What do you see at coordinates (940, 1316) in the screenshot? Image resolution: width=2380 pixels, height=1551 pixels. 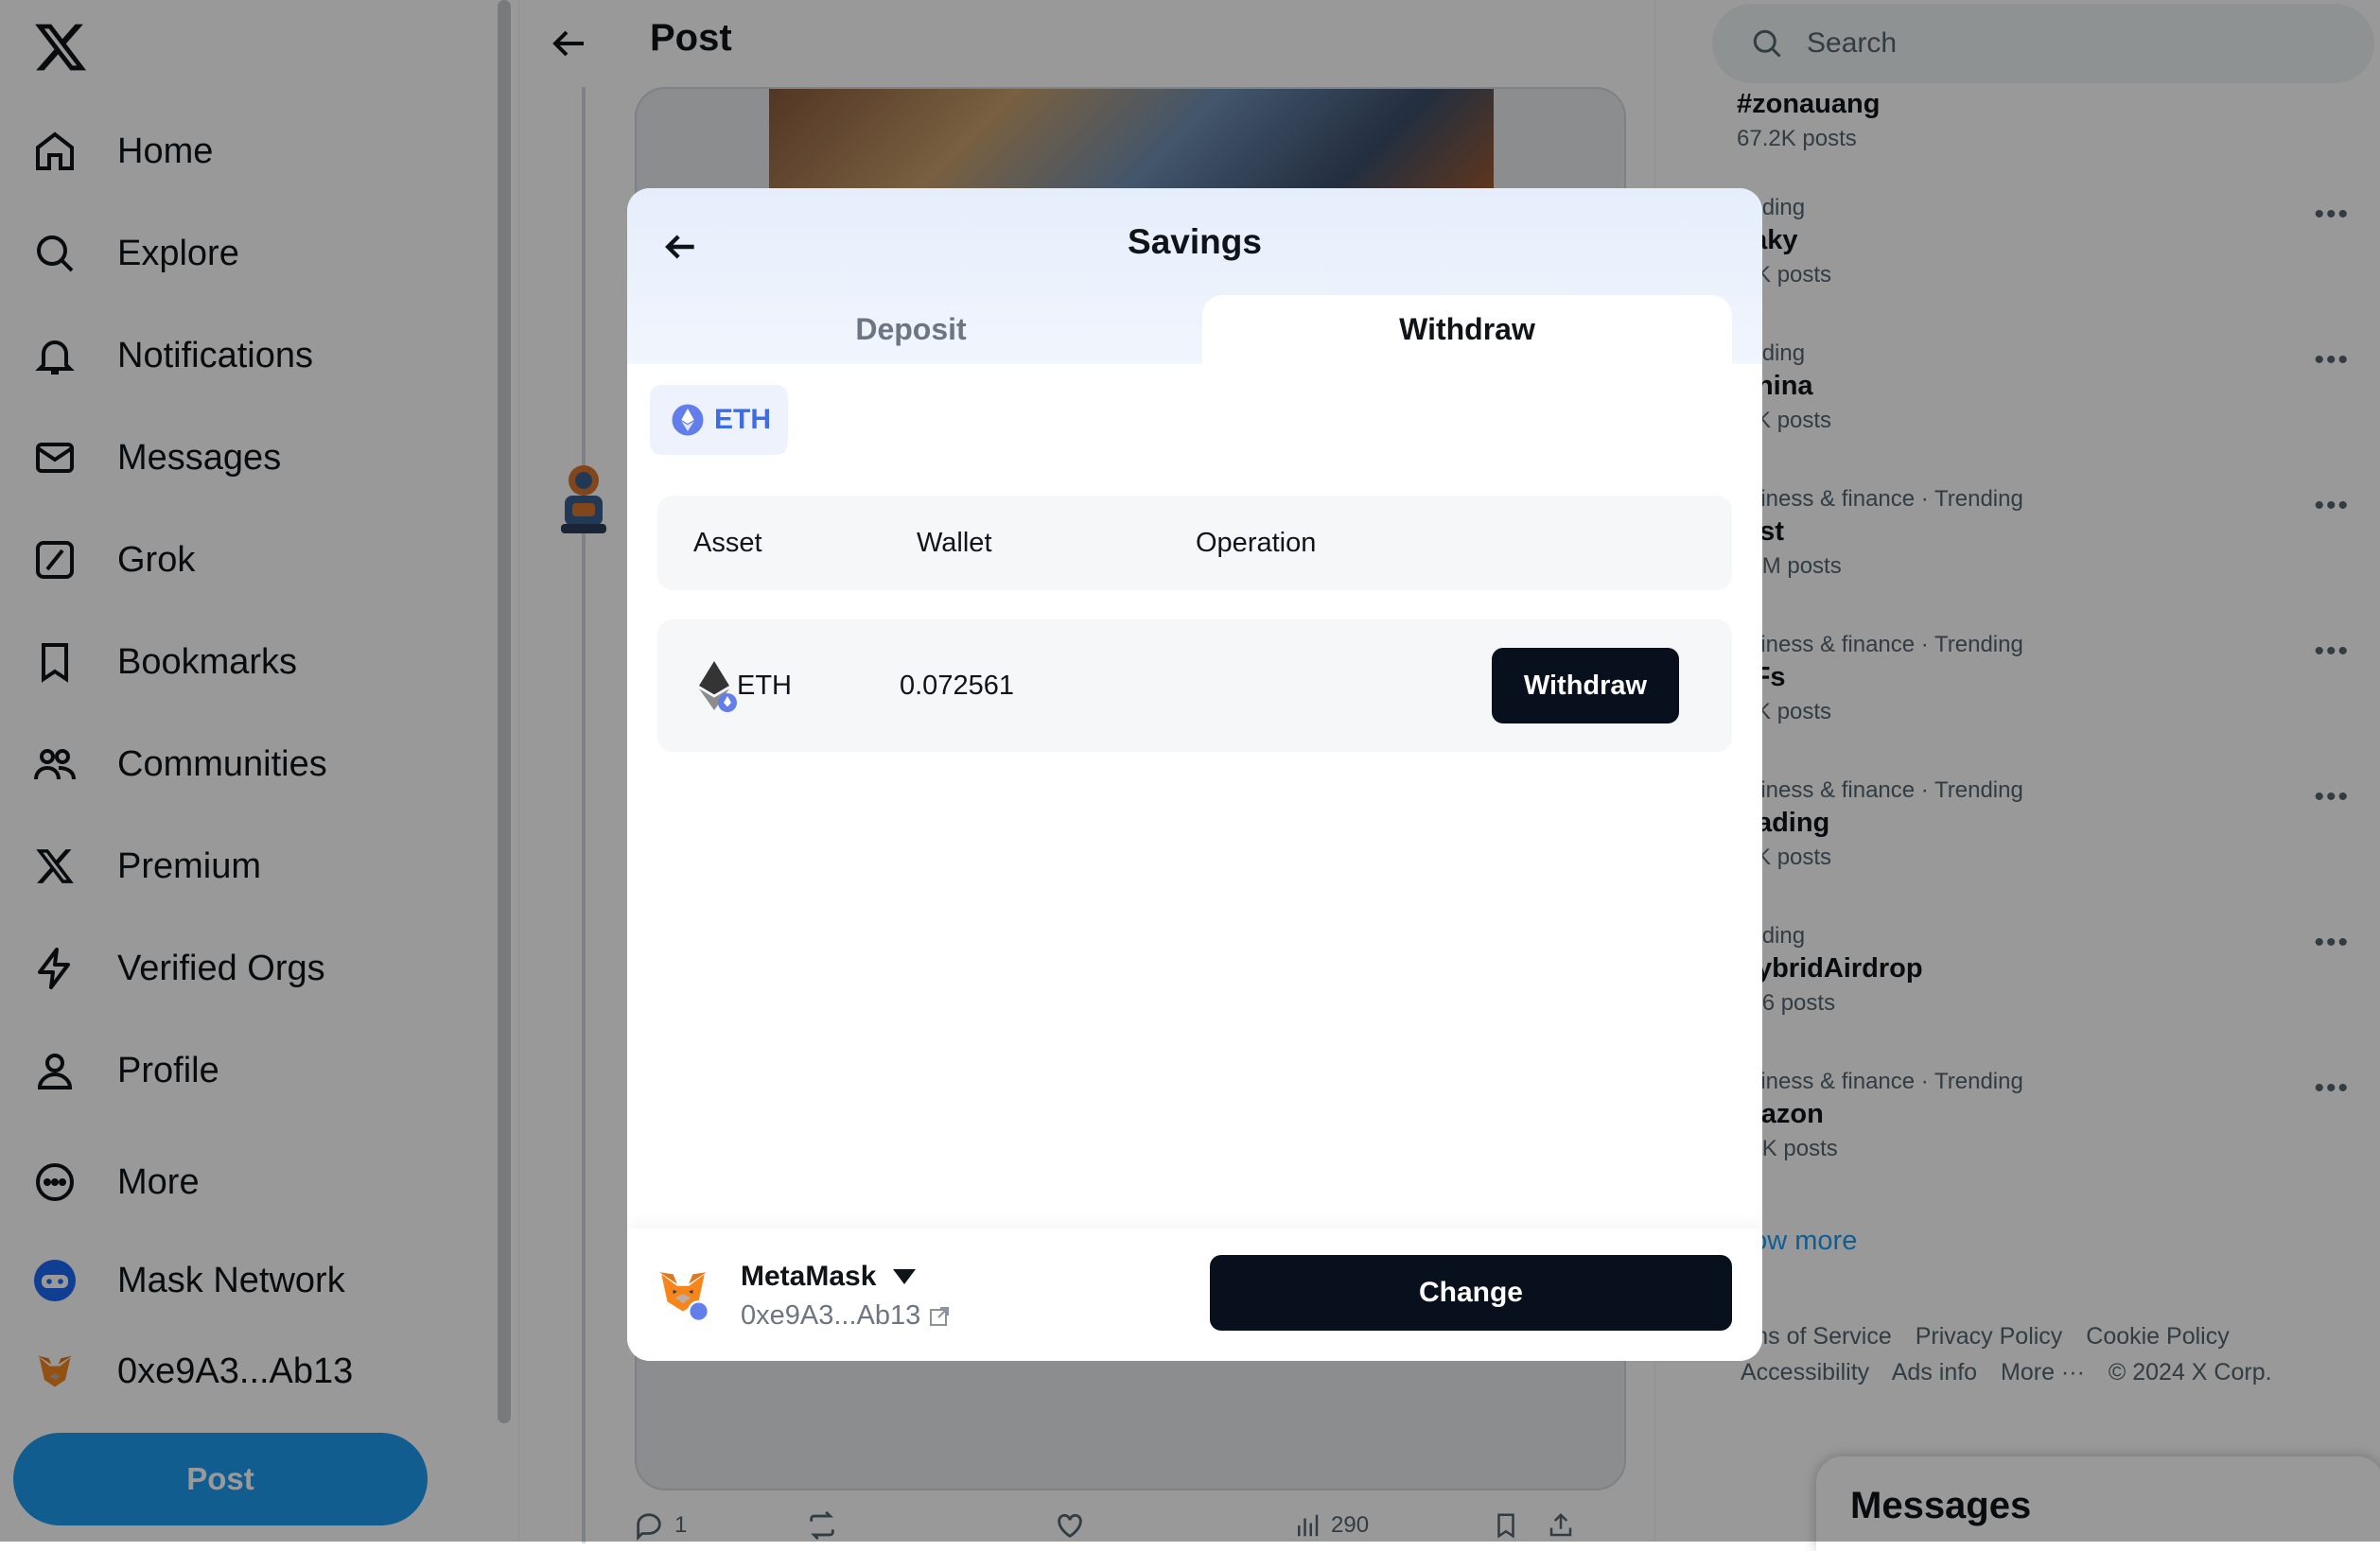 I see `external-link-icon` at bounding box center [940, 1316].